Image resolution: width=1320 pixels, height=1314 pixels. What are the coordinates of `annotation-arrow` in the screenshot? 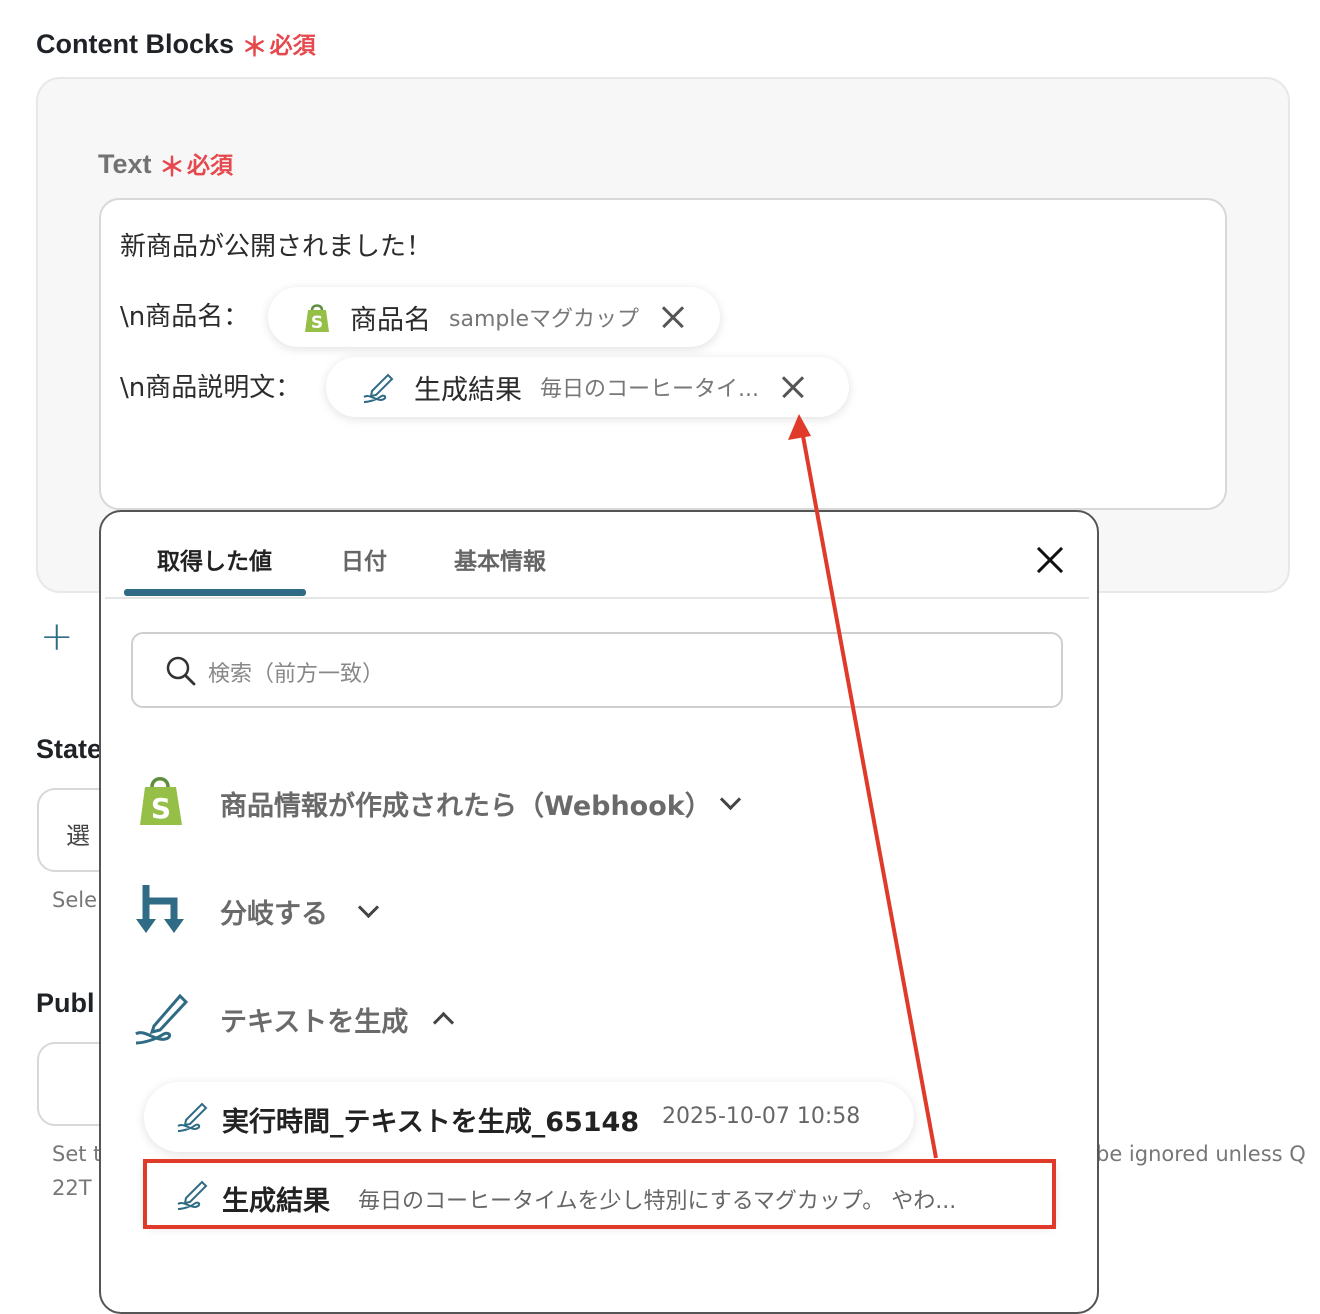 It's located at (863, 786).